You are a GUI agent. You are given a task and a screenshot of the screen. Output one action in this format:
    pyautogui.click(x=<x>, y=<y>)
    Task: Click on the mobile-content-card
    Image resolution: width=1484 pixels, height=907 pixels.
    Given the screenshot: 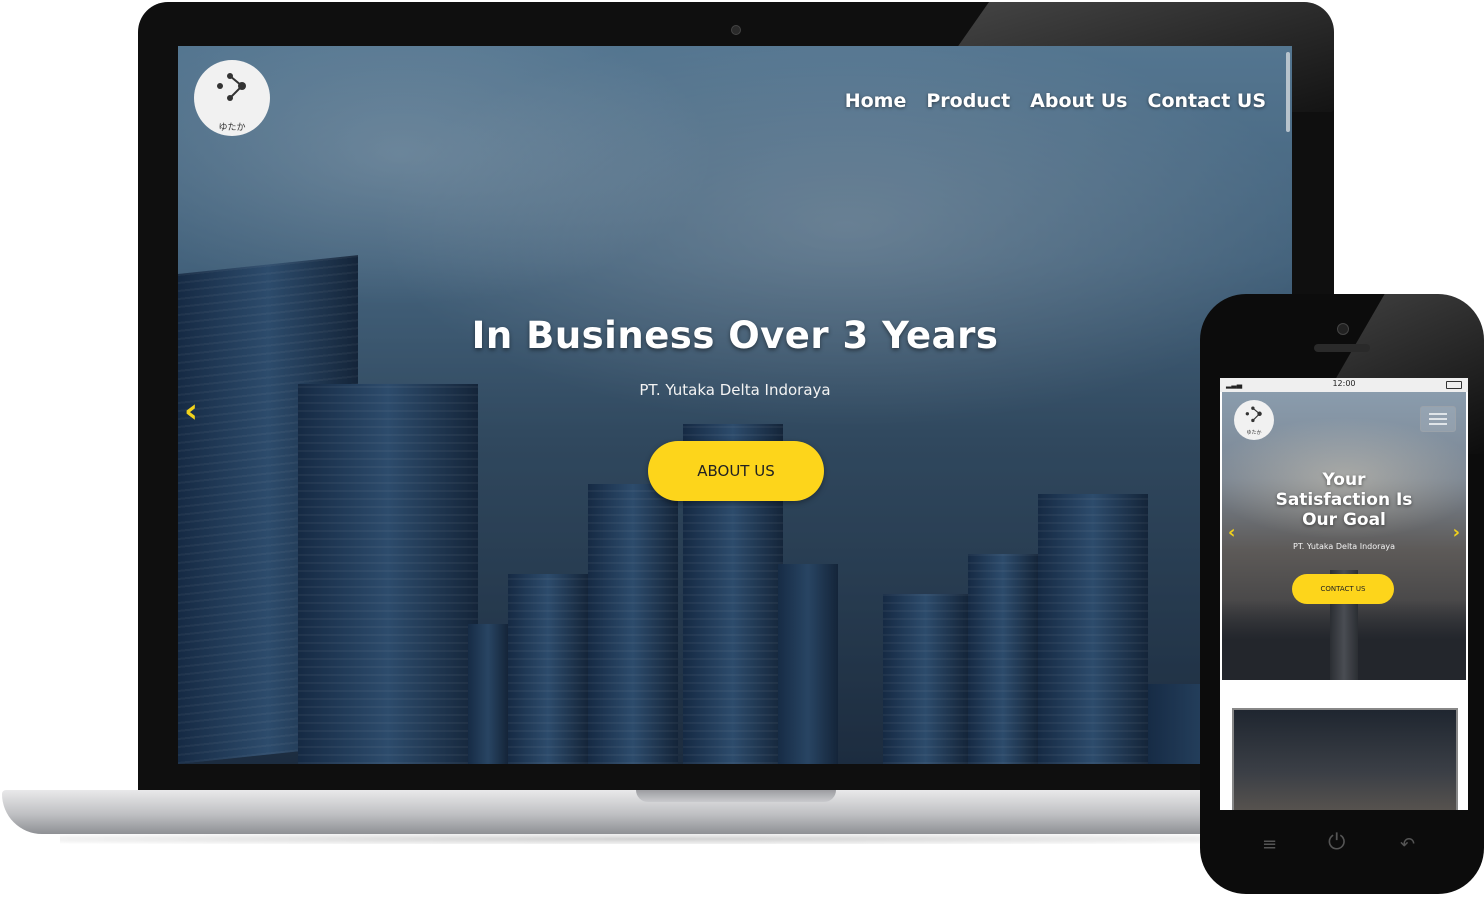 What is the action you would take?
    pyautogui.click(x=1345, y=759)
    